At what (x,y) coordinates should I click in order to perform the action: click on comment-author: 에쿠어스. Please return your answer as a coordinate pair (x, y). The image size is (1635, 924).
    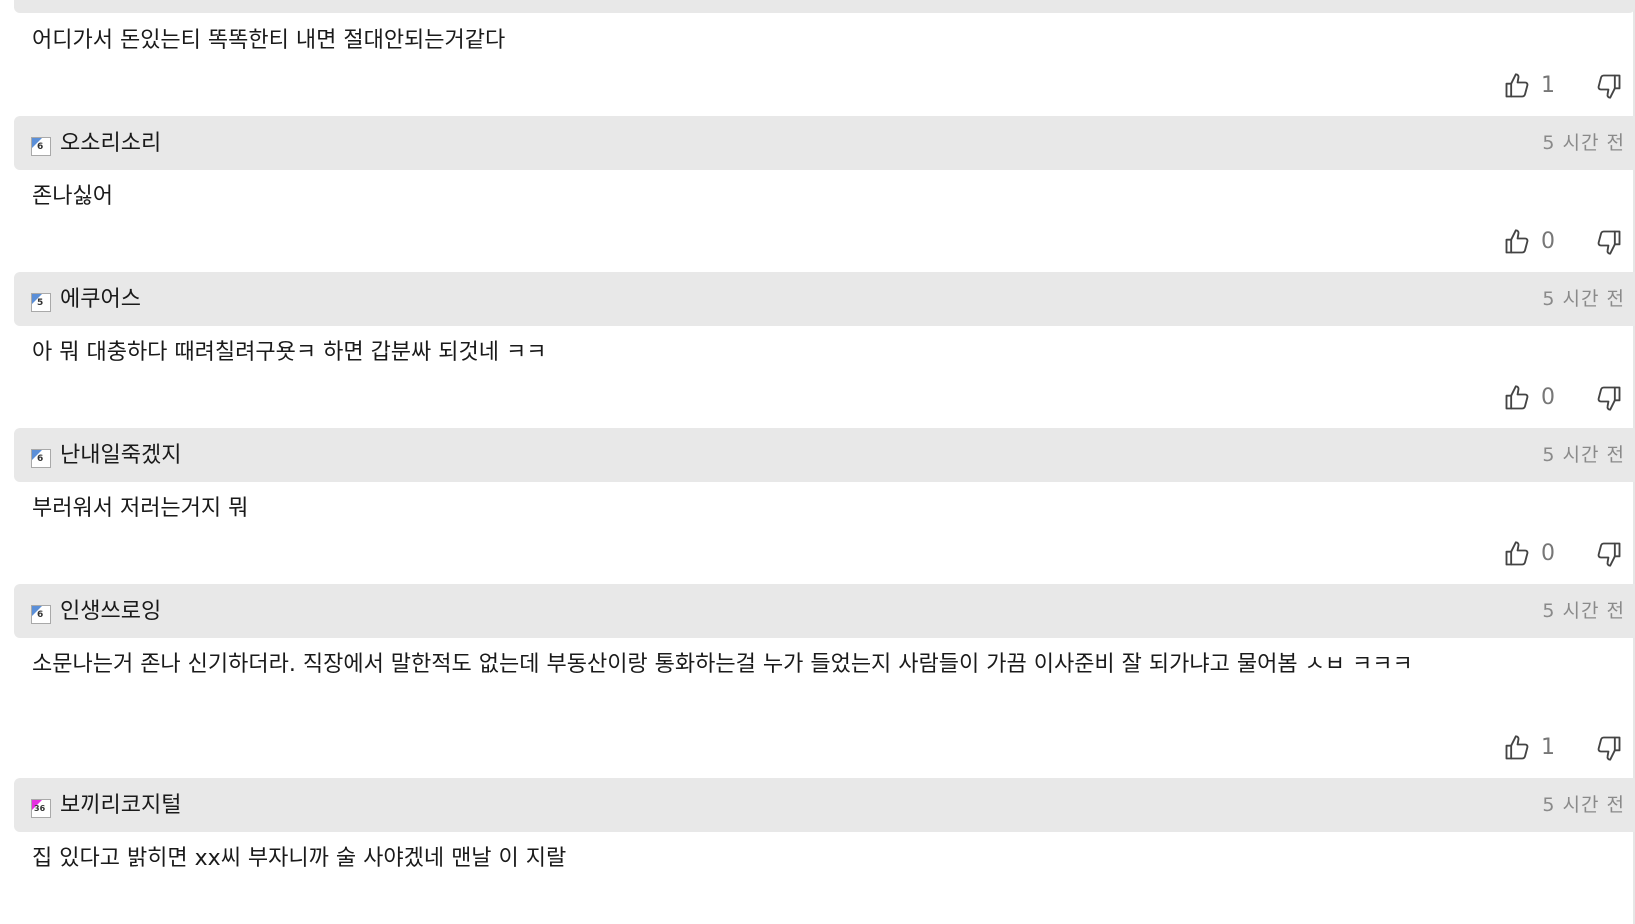
    Looking at the image, I should click on (100, 300).